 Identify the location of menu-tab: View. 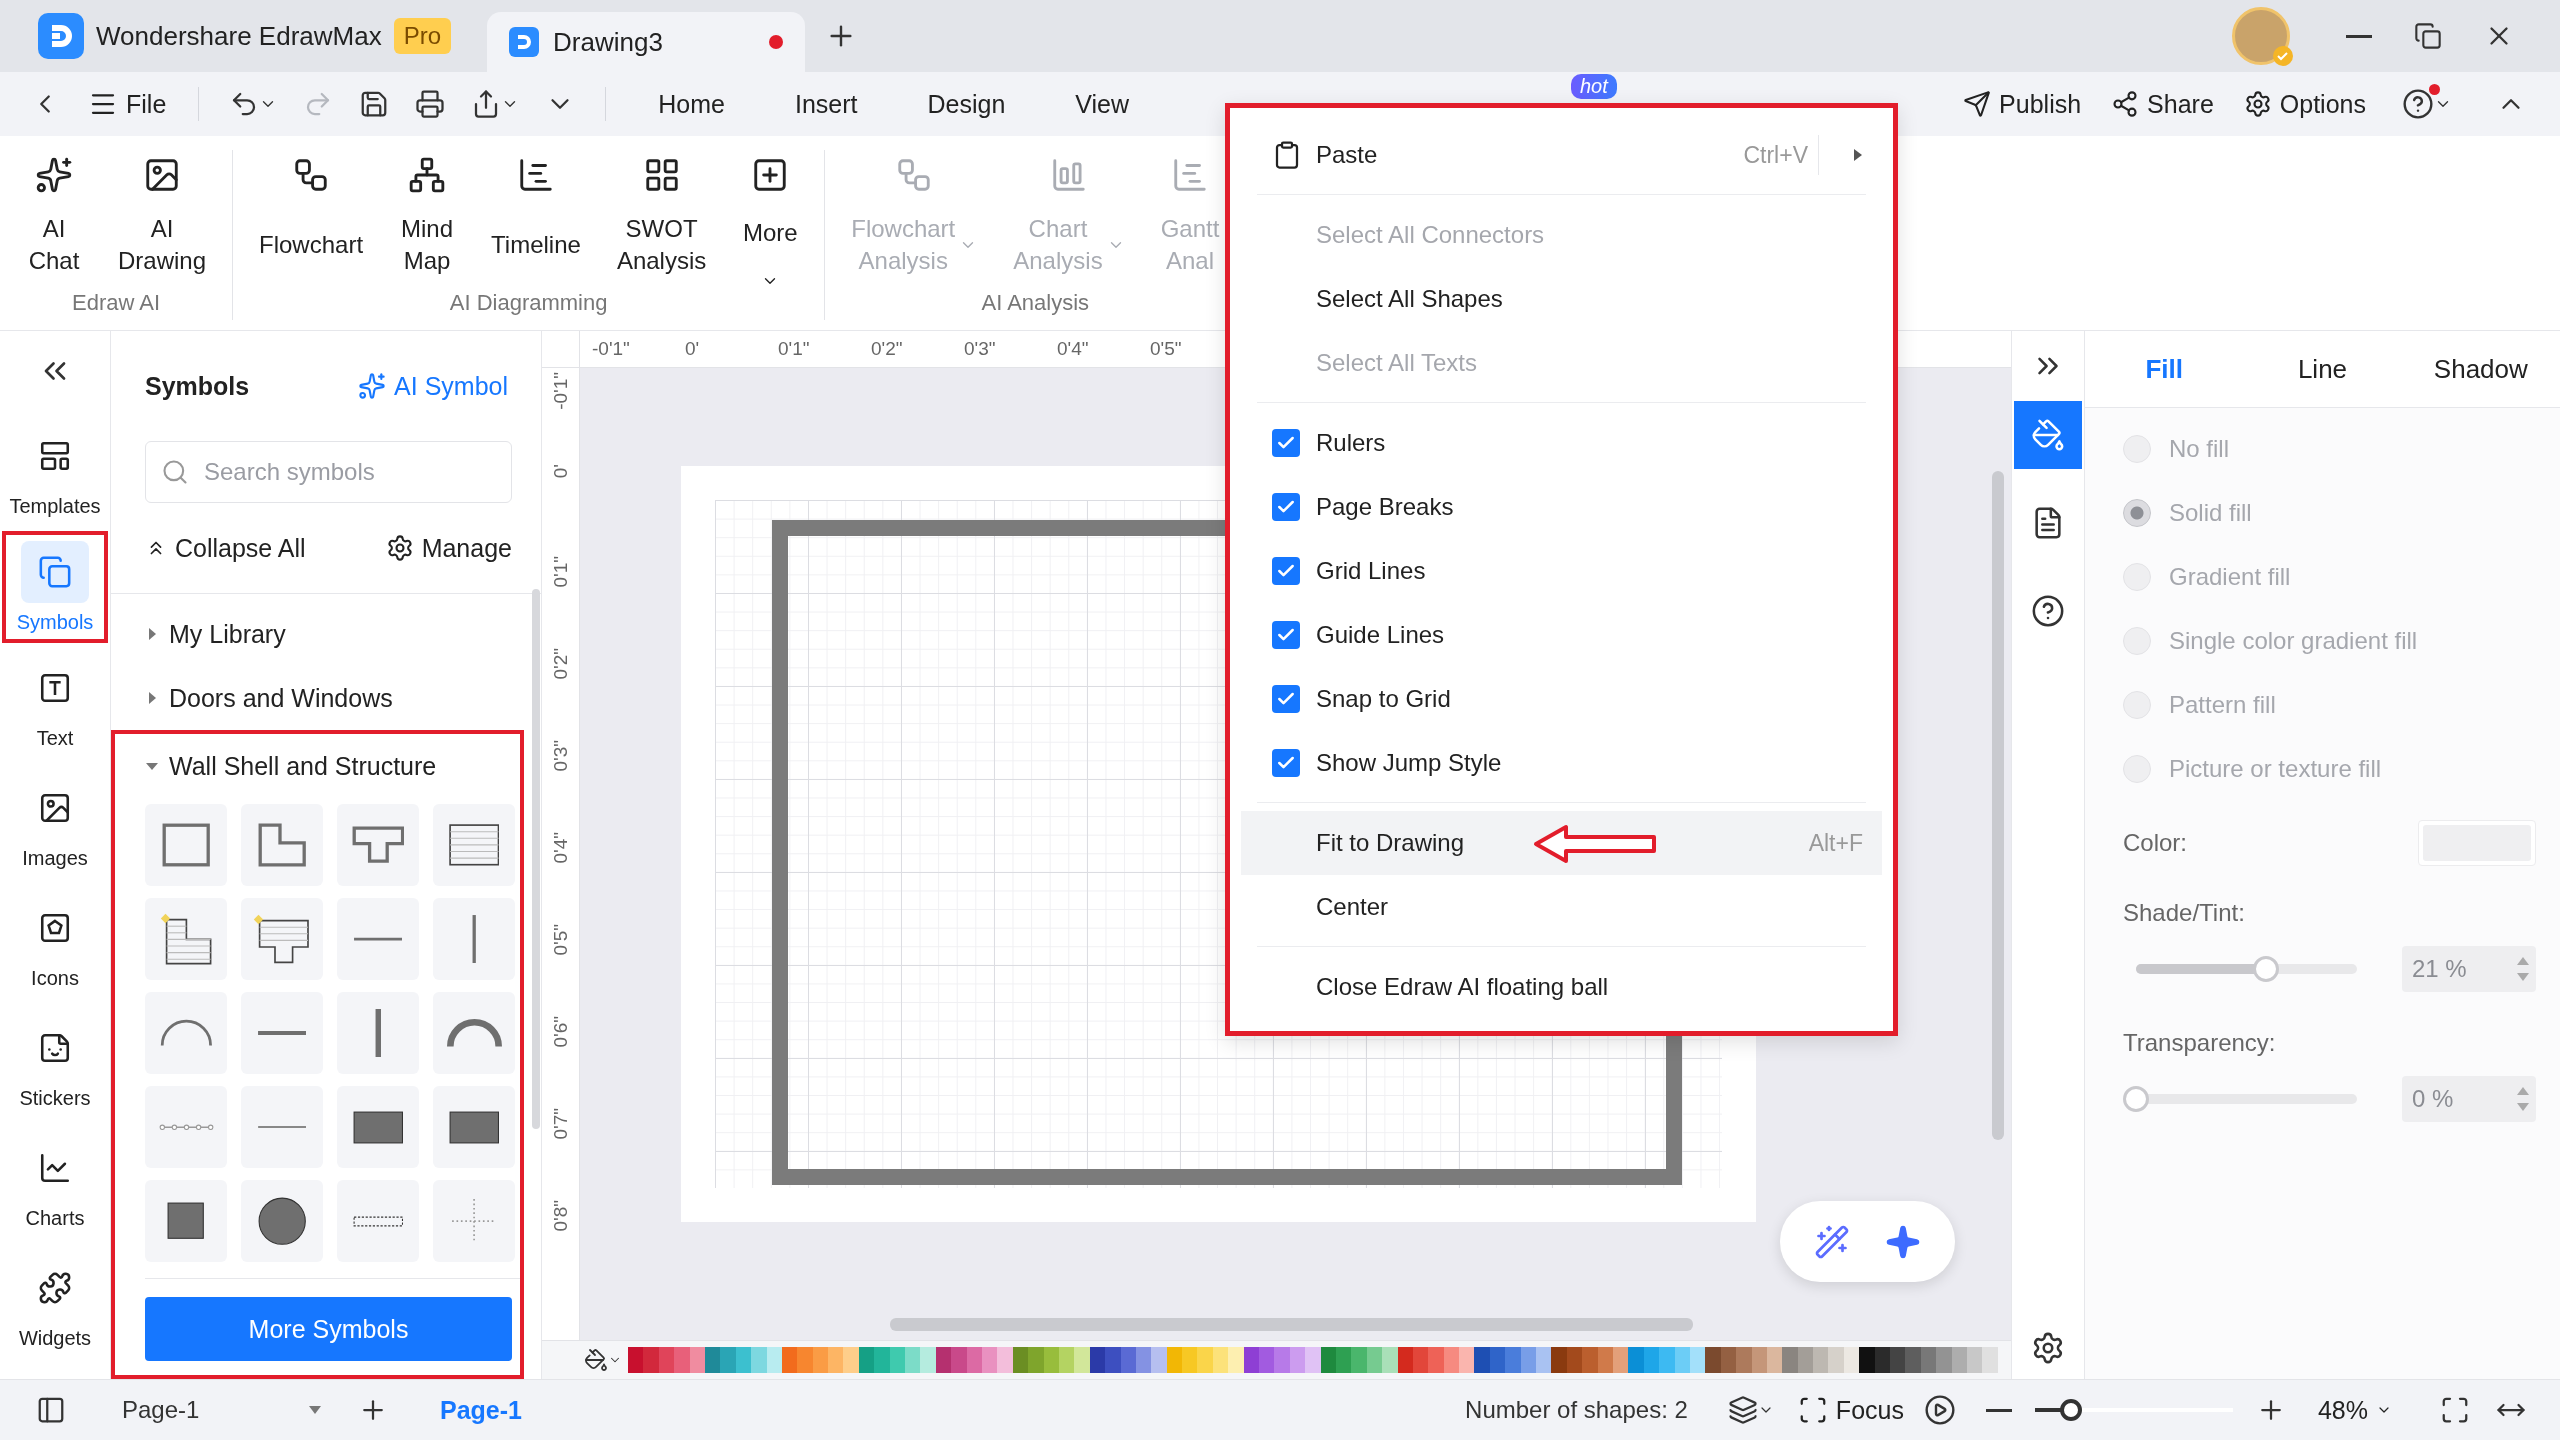
(1102, 104).